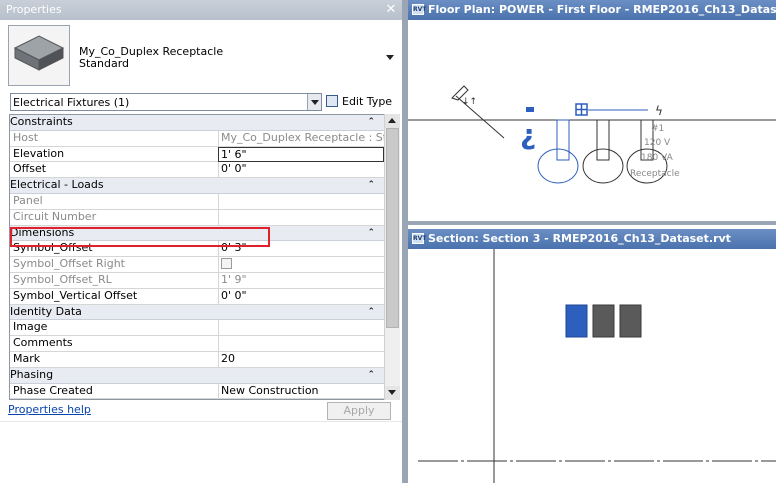  I want to click on property-row: Image, so click(197, 328).